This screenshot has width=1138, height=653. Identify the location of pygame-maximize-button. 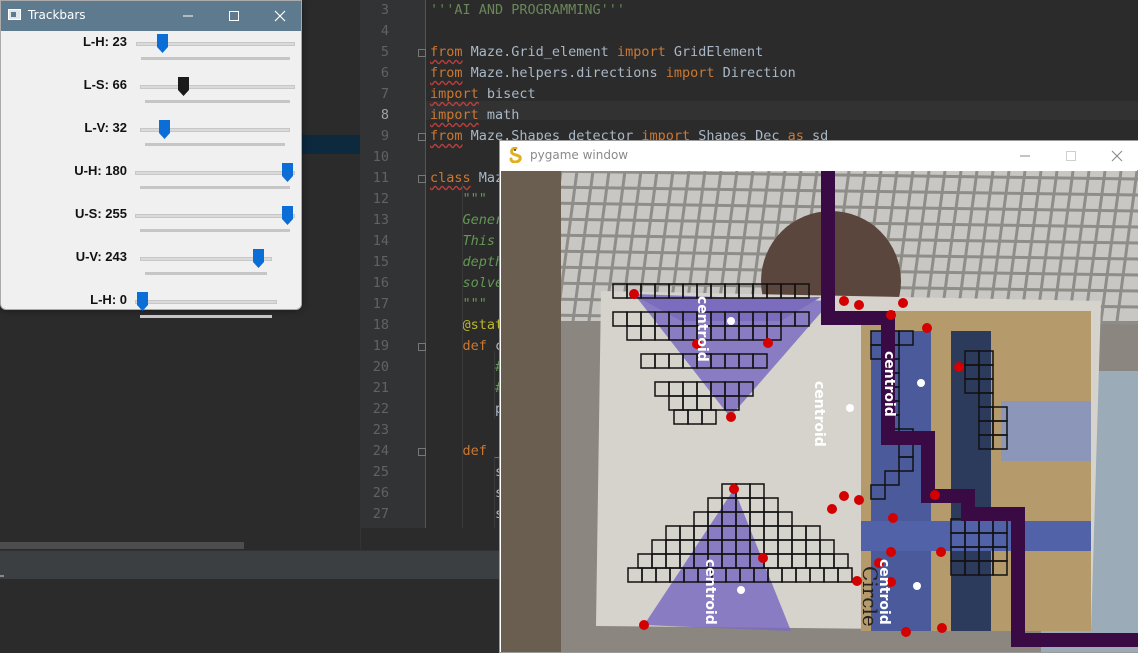
(1071, 155).